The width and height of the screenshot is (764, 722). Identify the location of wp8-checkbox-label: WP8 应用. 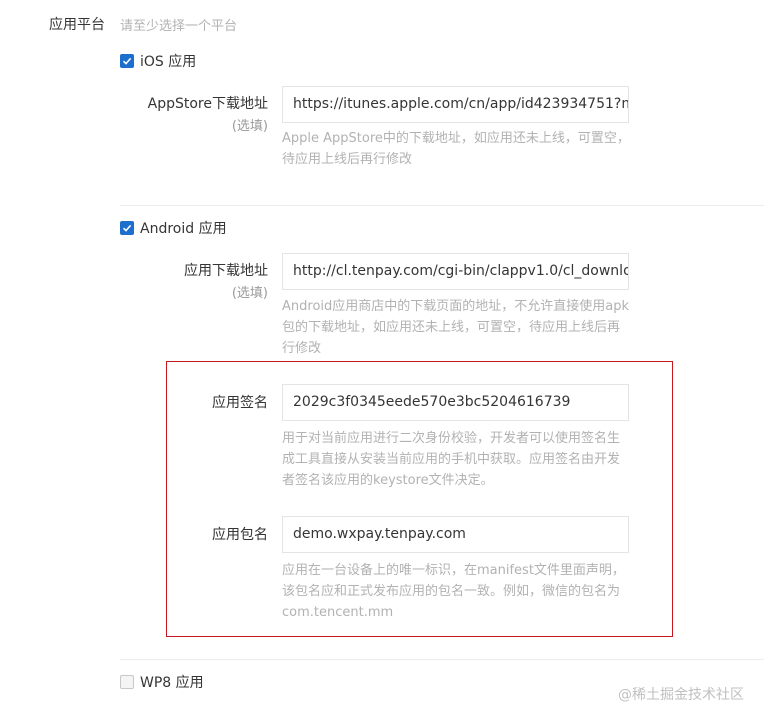
(172, 683).